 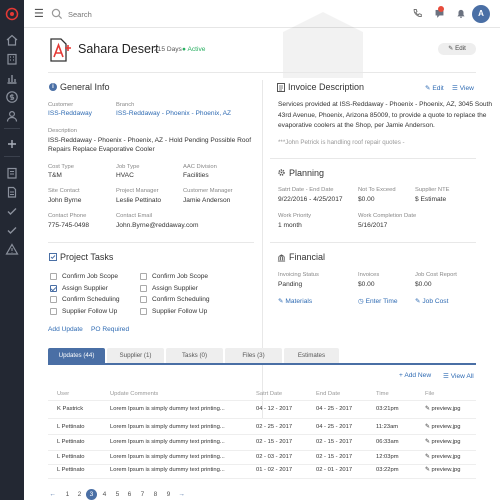 I want to click on job-cost-link: ✎ Job Cost, so click(x=431, y=301).